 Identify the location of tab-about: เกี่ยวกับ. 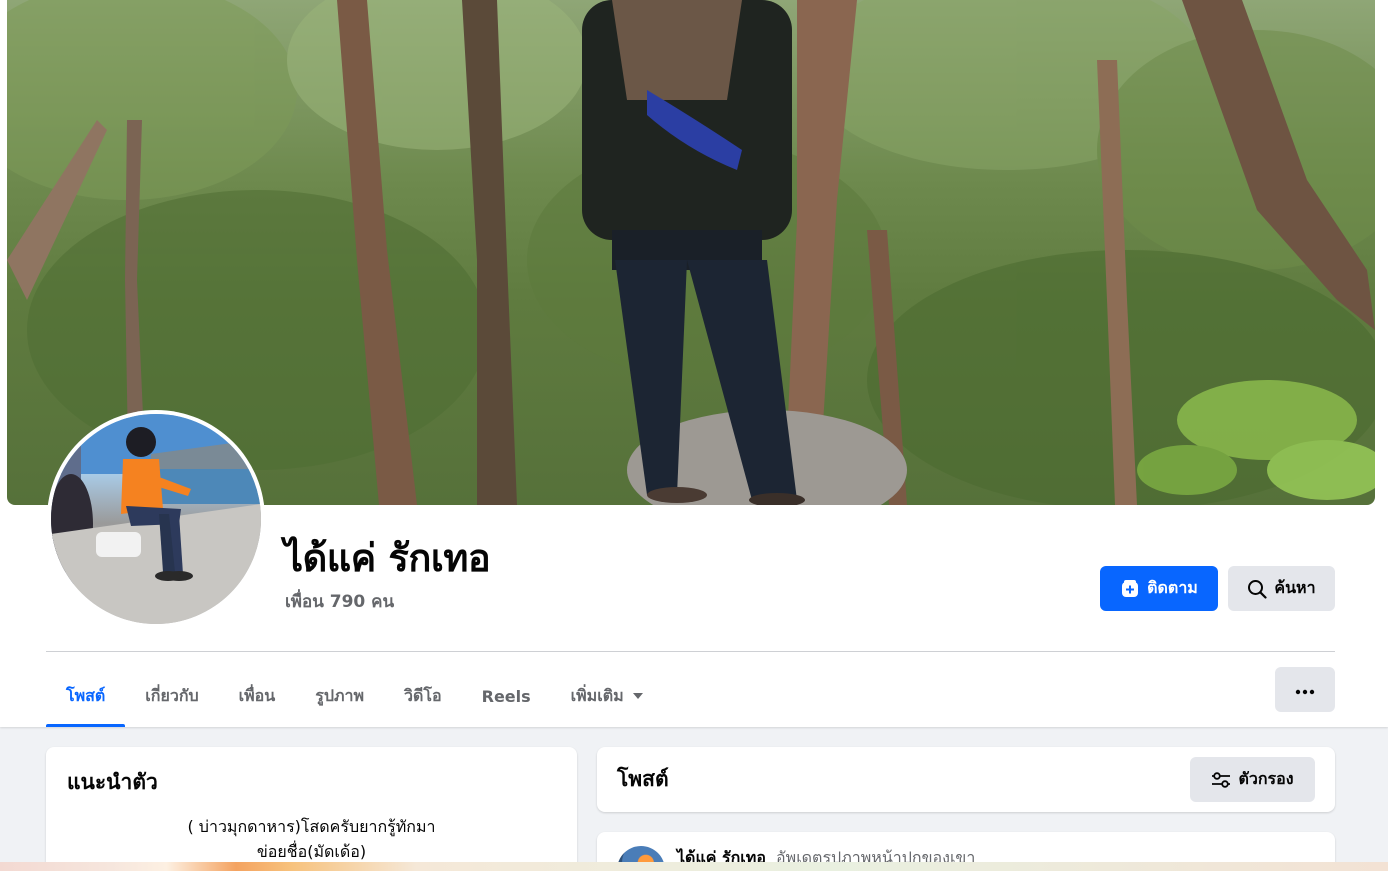
(171, 696).